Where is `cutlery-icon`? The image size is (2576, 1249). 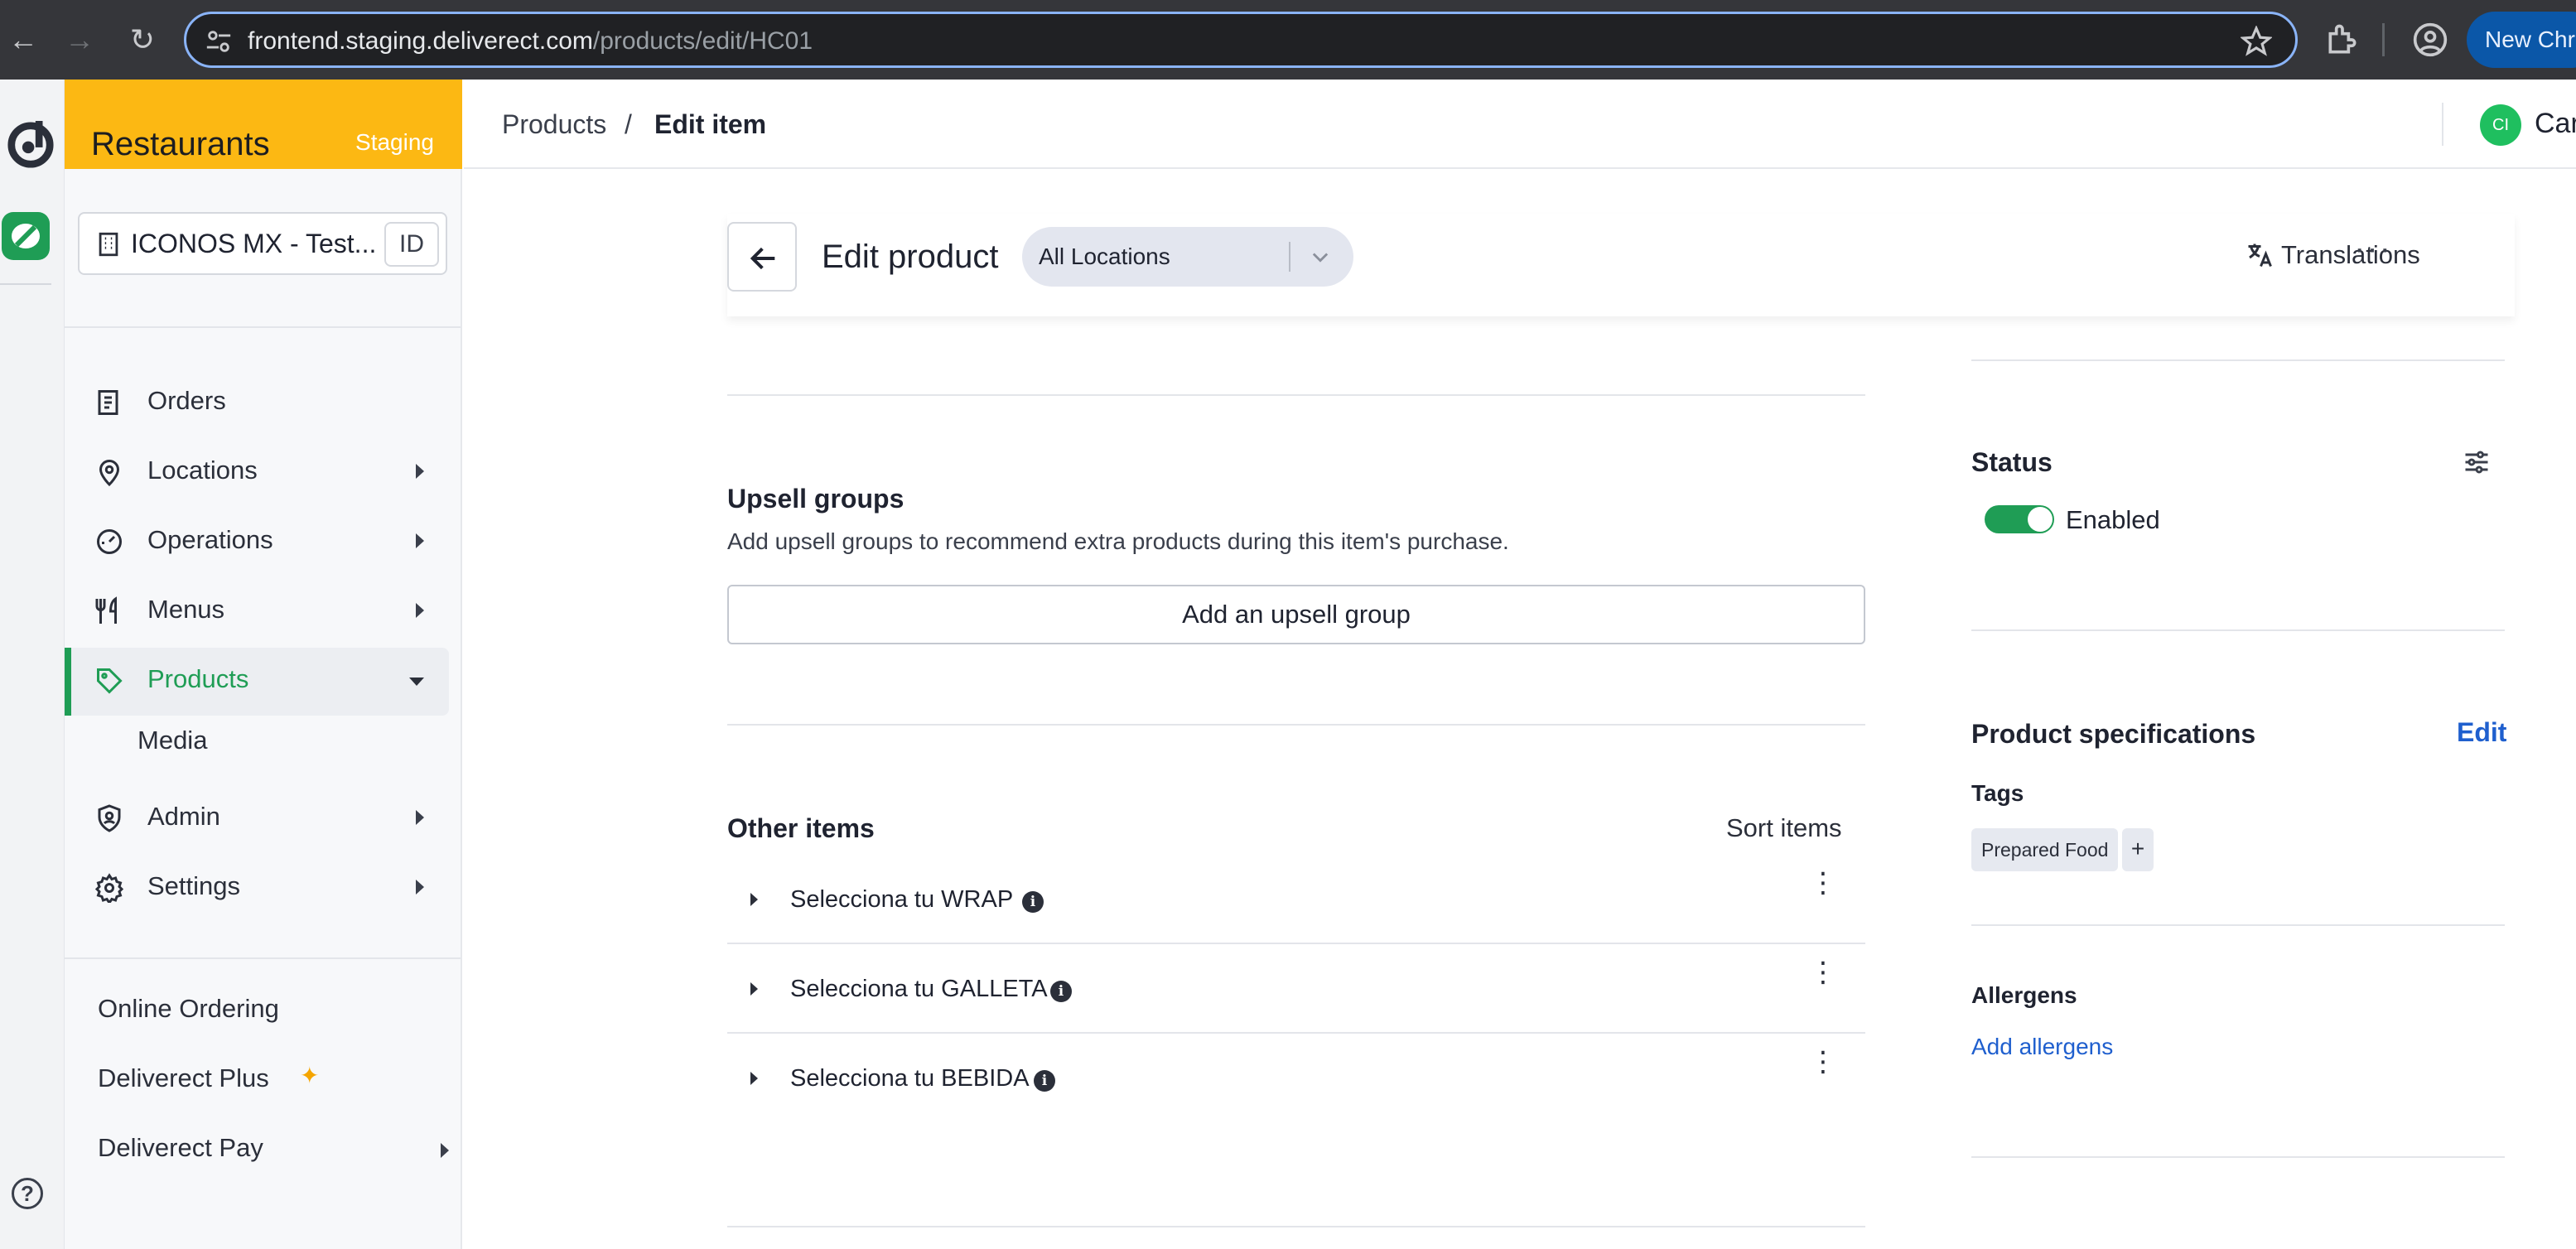
cutlery-icon is located at coordinates (106, 610).